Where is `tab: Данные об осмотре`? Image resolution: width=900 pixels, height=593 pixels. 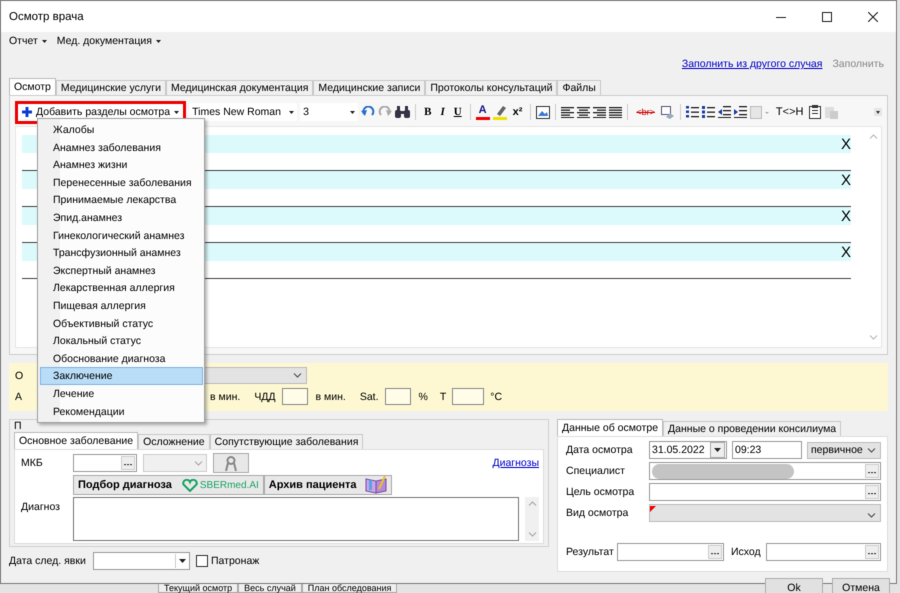
tab: Данные об осмотре is located at coordinates (610, 427).